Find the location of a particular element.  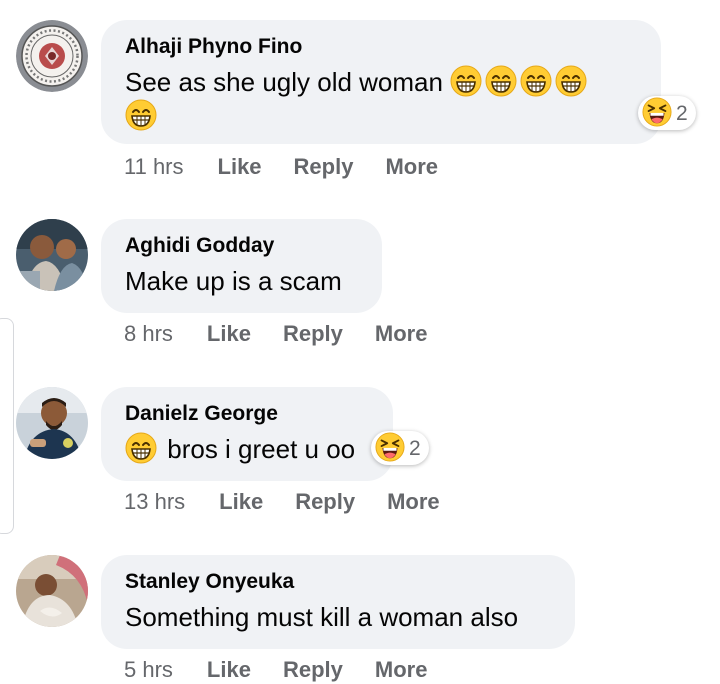

comment-author: Danielz George is located at coordinates (248, 414).